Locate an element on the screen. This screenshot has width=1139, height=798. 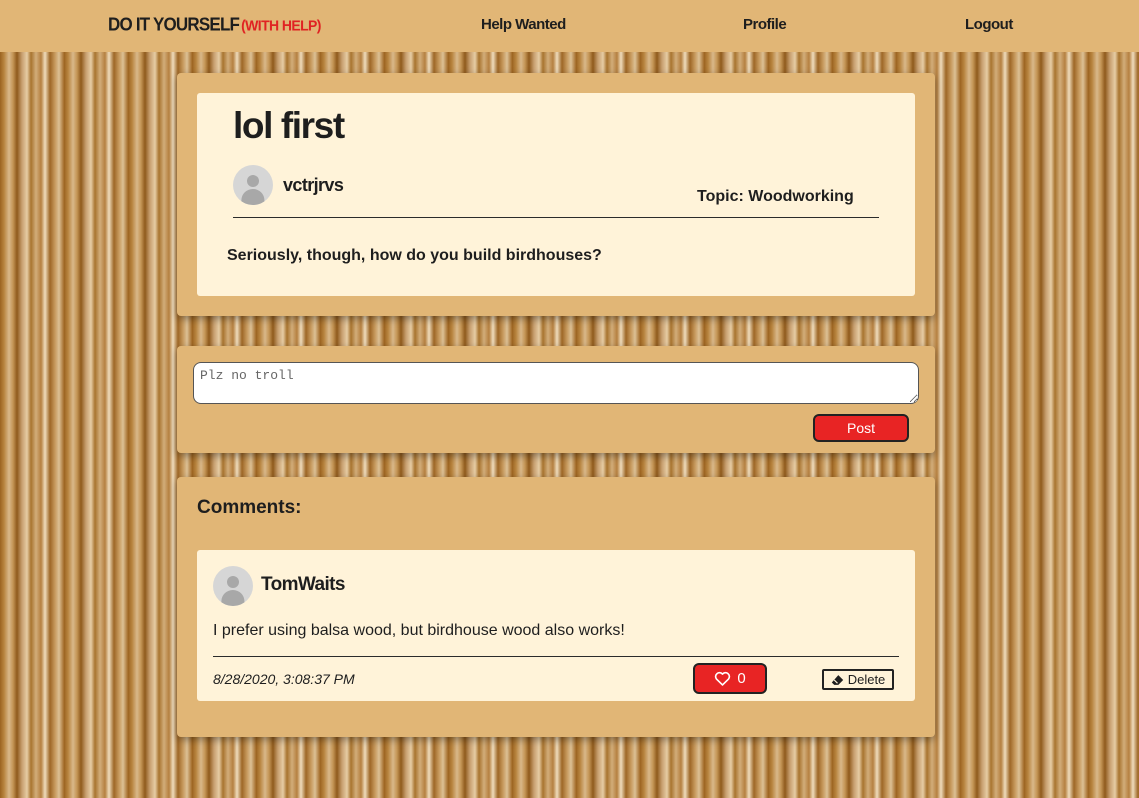
comment-input is located at coordinates (556, 383).